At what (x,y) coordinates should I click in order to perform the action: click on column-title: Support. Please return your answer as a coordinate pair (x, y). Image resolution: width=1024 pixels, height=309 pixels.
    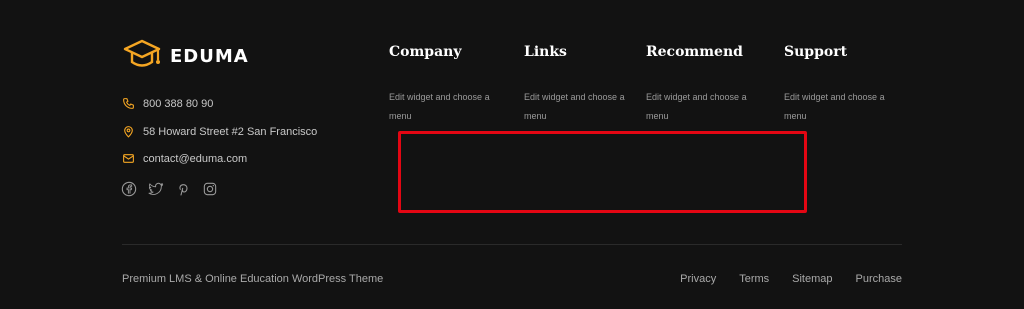
    Looking at the image, I should click on (816, 52).